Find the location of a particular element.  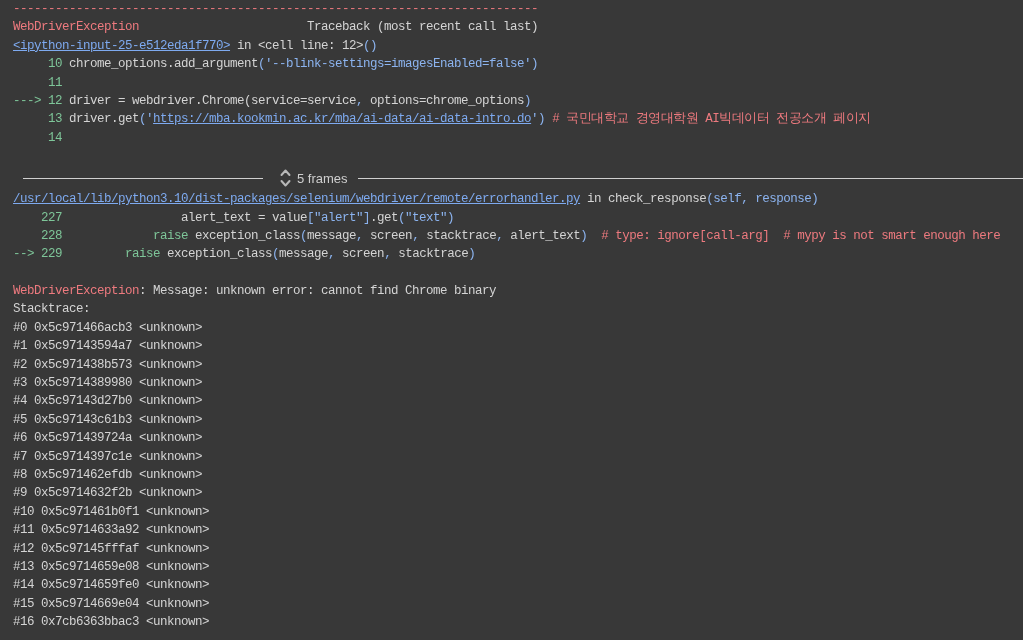

source-location: /usr/local/lib/python3.10/dist-packages/selenium/webdriver/remote/errorhandler.py in check_response(self, response) is located at coordinates (416, 200).